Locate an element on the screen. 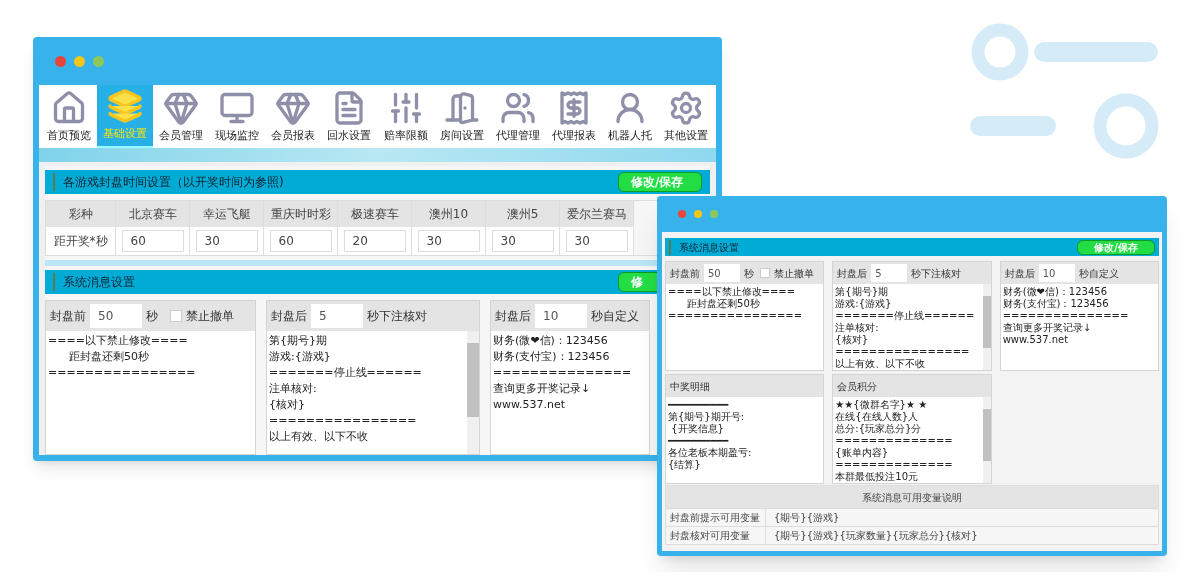 This screenshot has height=572, width=1200. column-header: 北京赛车 is located at coordinates (152, 214).